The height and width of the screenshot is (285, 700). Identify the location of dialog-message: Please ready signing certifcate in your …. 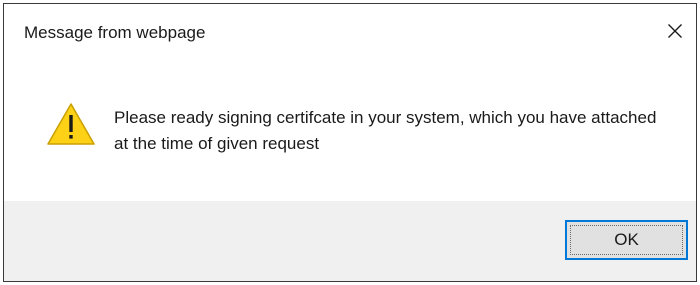
(385, 130).